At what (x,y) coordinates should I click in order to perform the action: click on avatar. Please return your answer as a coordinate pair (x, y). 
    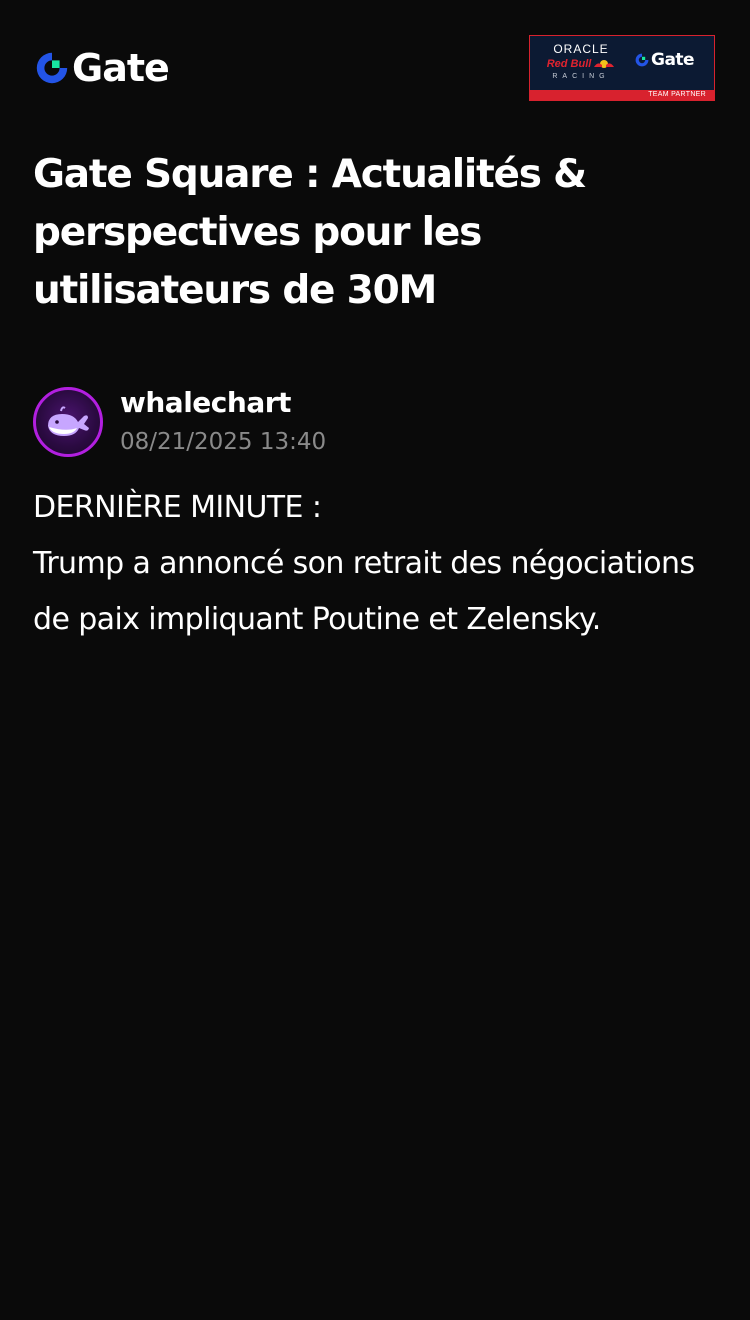
    Looking at the image, I should click on (68, 422).